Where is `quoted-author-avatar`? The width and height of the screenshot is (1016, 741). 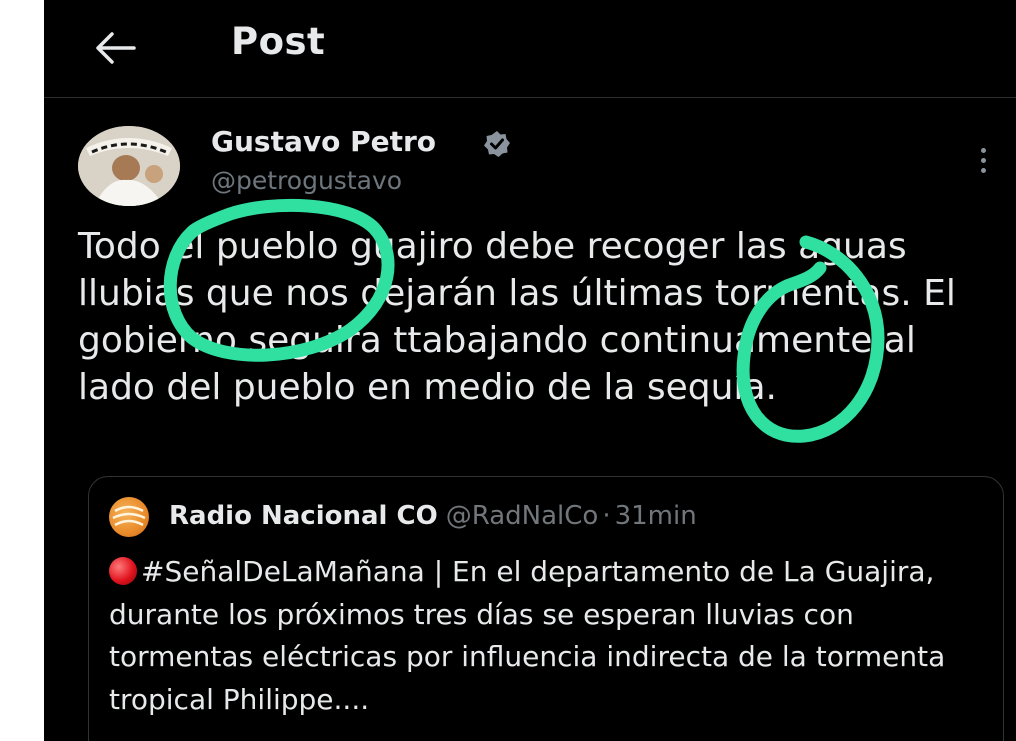
quoted-author-avatar is located at coordinates (129, 517).